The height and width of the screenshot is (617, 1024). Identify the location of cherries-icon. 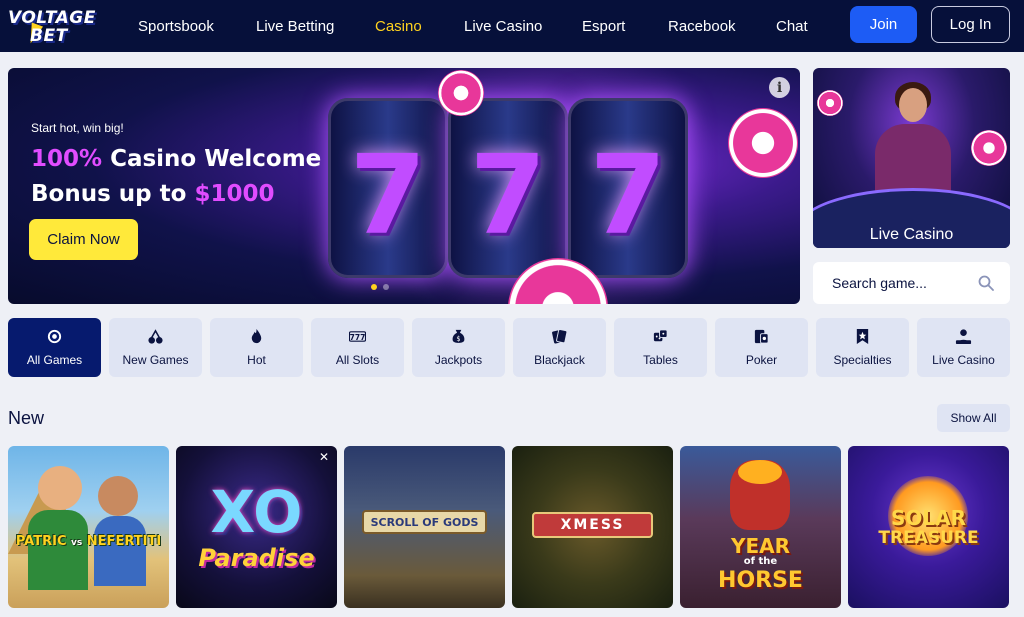
(155, 336).